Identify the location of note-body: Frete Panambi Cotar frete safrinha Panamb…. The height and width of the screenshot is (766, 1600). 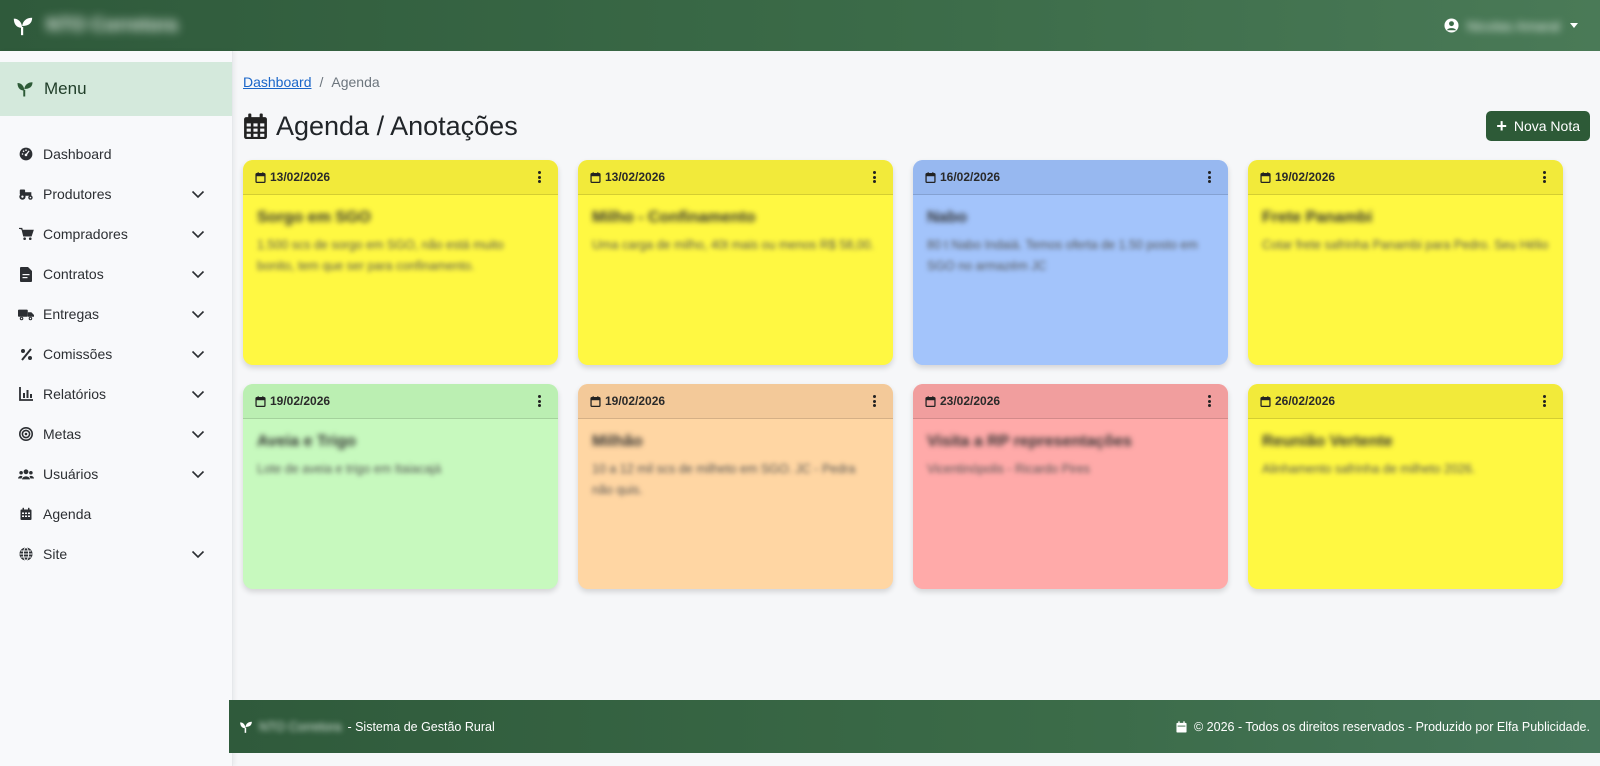
(1405, 232).